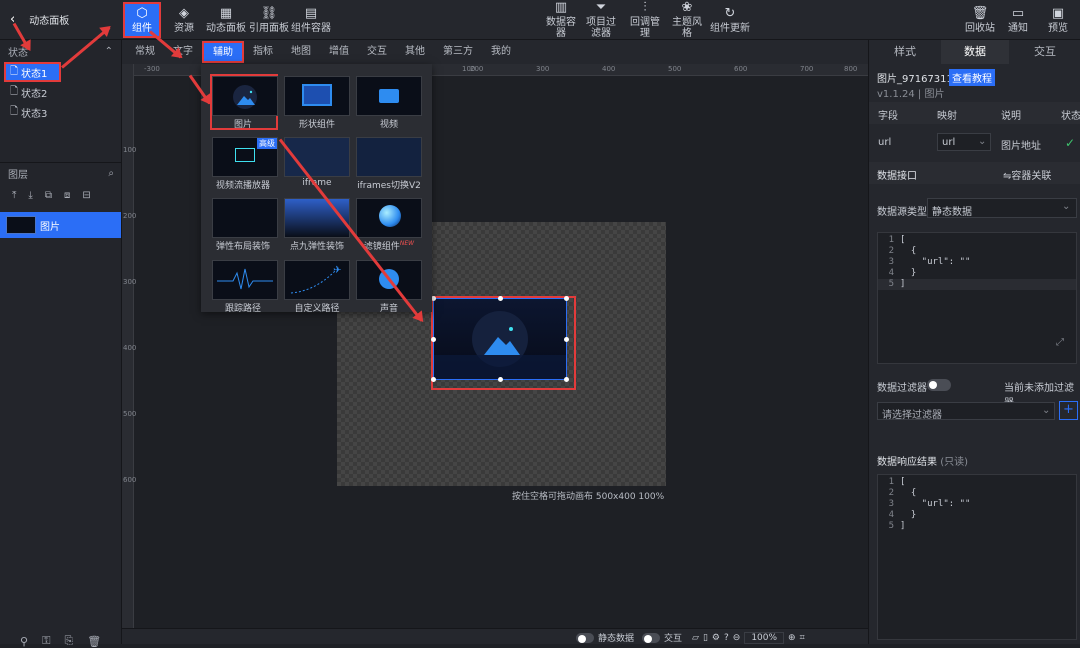 This screenshot has width=1080, height=648. Describe the element at coordinates (716, 638) in the screenshot. I see `gear-icon: ⚙` at that location.